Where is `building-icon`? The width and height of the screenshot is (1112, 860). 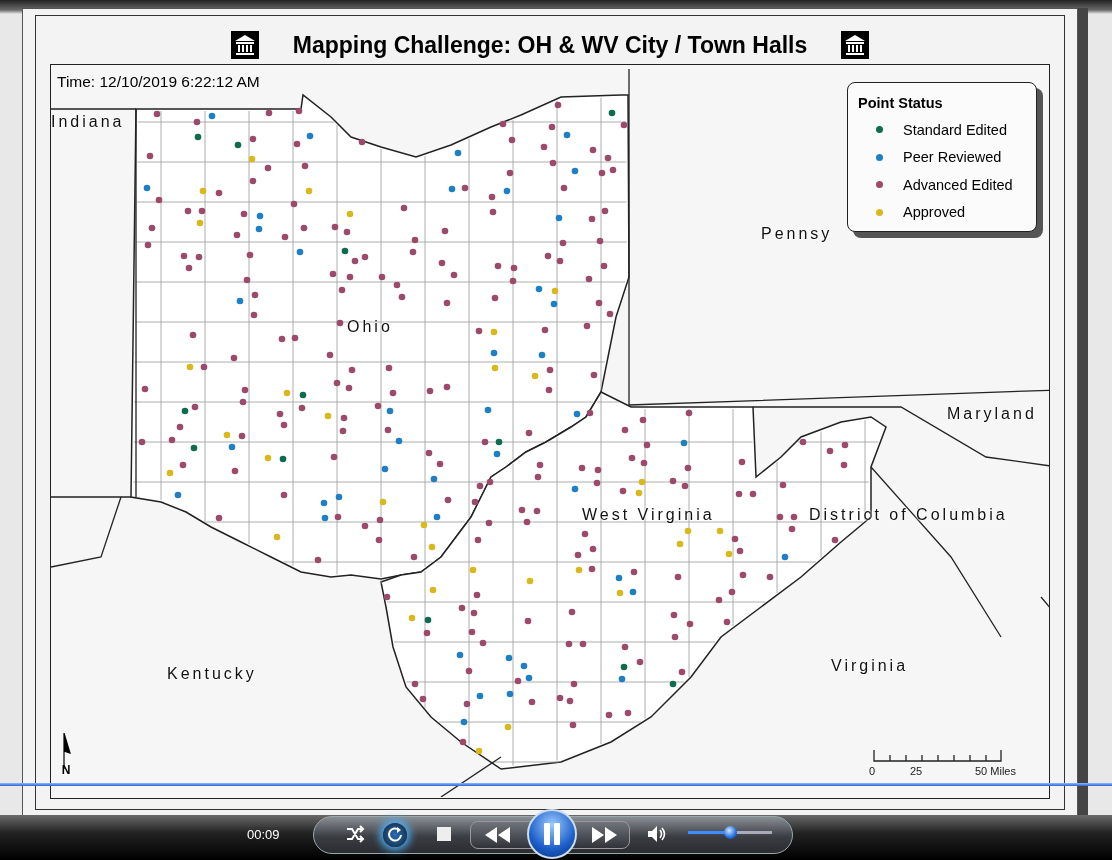
building-icon is located at coordinates (244, 45).